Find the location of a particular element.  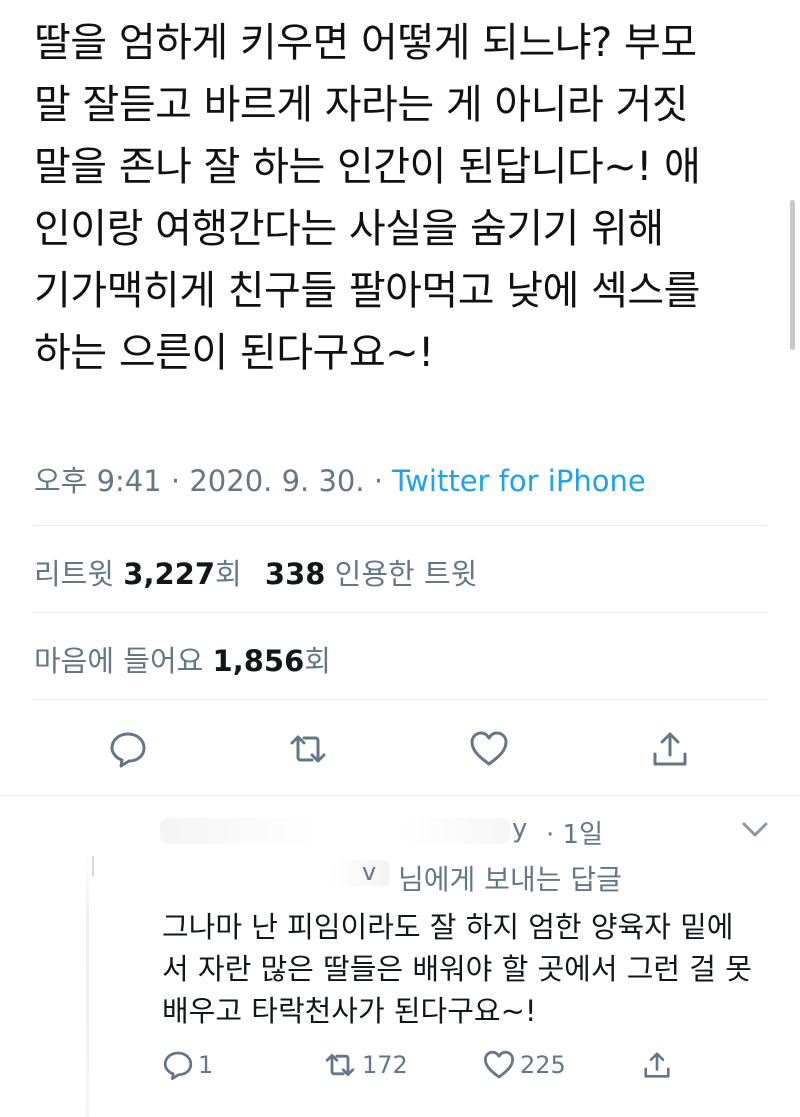

reply-to-label: 님에게 보내는 답글 is located at coordinates (510, 879).